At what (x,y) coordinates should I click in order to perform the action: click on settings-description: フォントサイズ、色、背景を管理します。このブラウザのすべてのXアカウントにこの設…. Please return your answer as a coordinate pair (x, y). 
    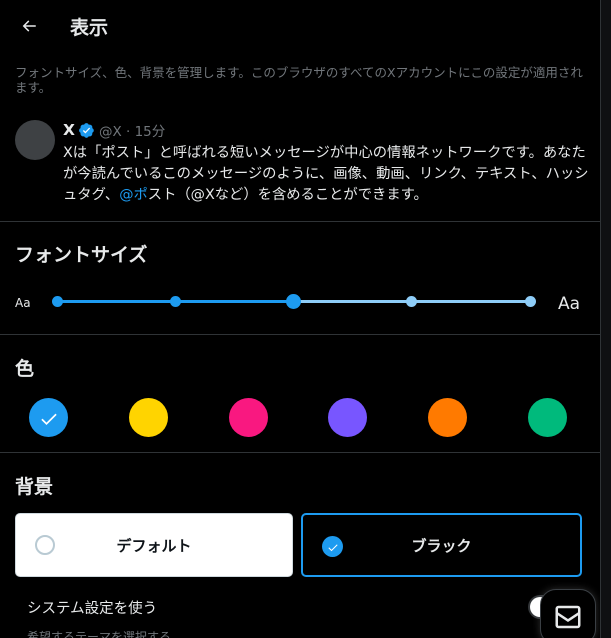
    Looking at the image, I should click on (299, 80).